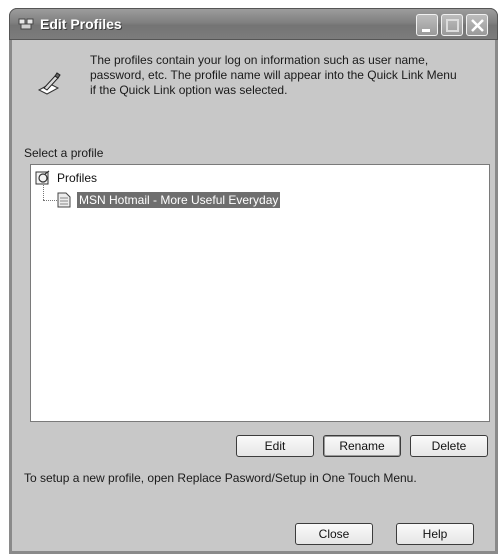 The height and width of the screenshot is (554, 500). What do you see at coordinates (64, 153) in the screenshot?
I see `select-profile-label: Select a profile` at bounding box center [64, 153].